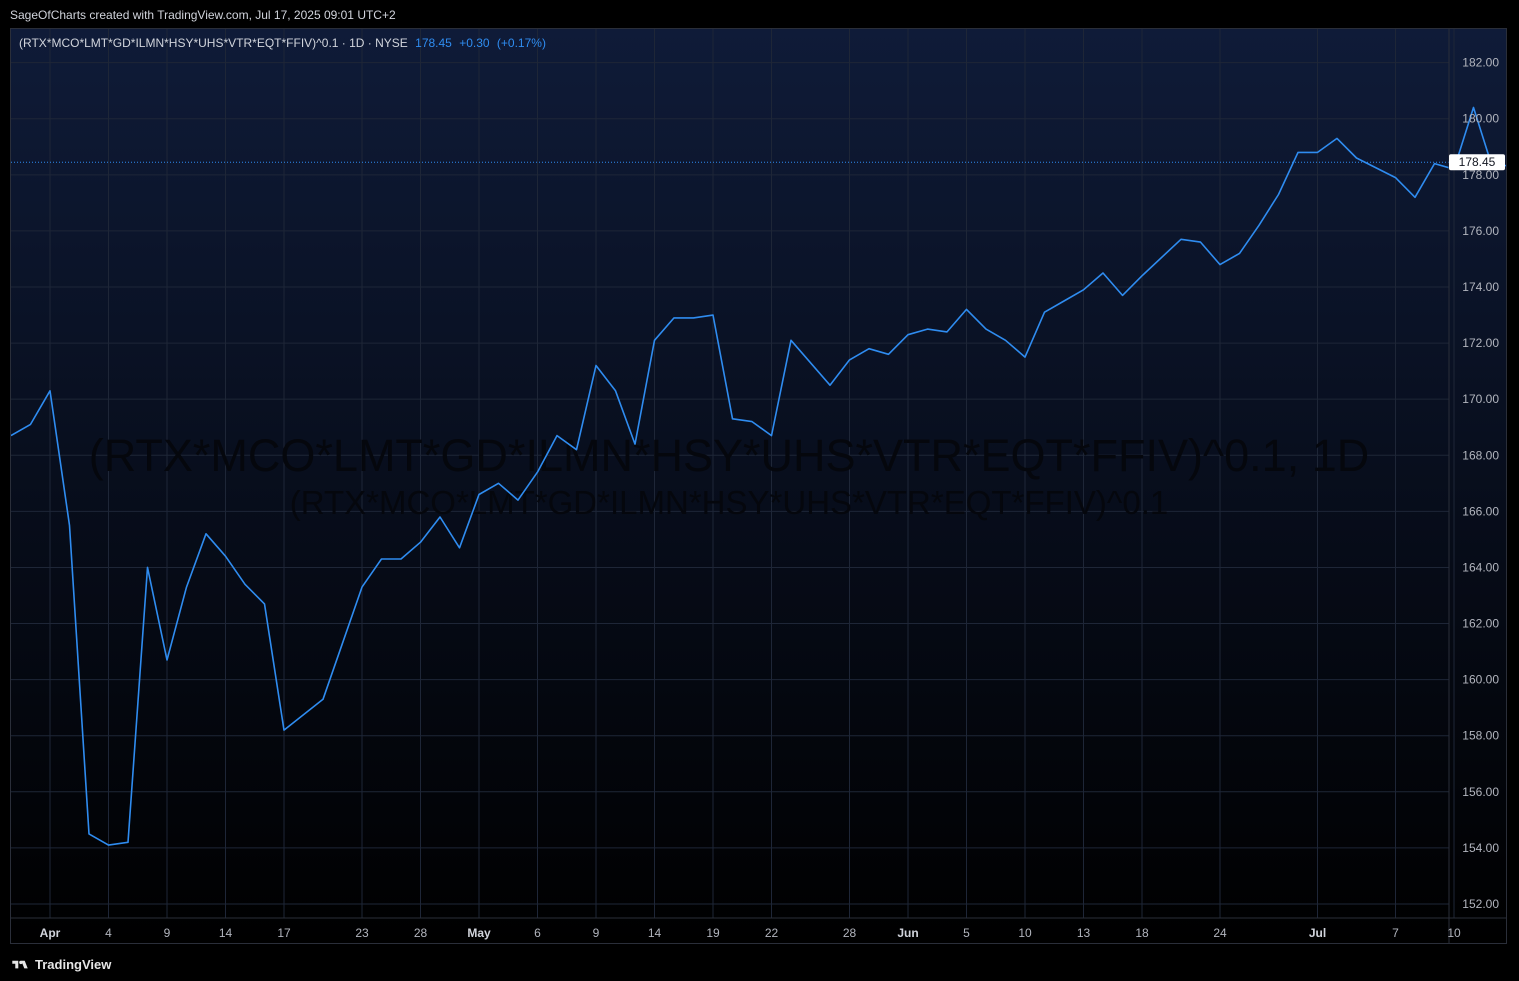 This screenshot has width=1519, height=981. I want to click on price-tick-label: 174.00, so click(1480, 287).